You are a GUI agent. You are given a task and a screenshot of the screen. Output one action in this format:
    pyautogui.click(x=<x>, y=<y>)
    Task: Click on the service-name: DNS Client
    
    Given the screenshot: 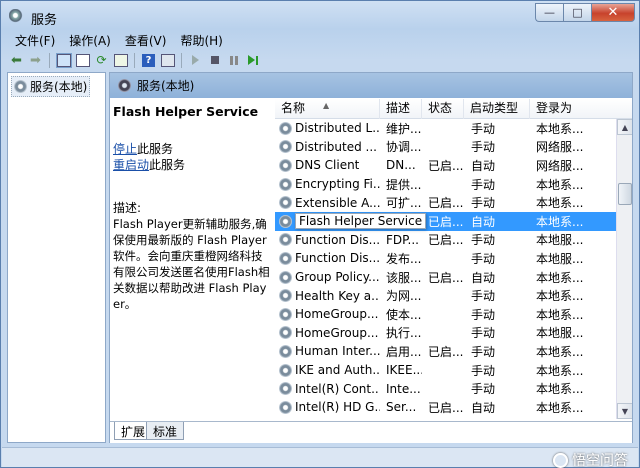 What is the action you would take?
    pyautogui.click(x=327, y=165)
    